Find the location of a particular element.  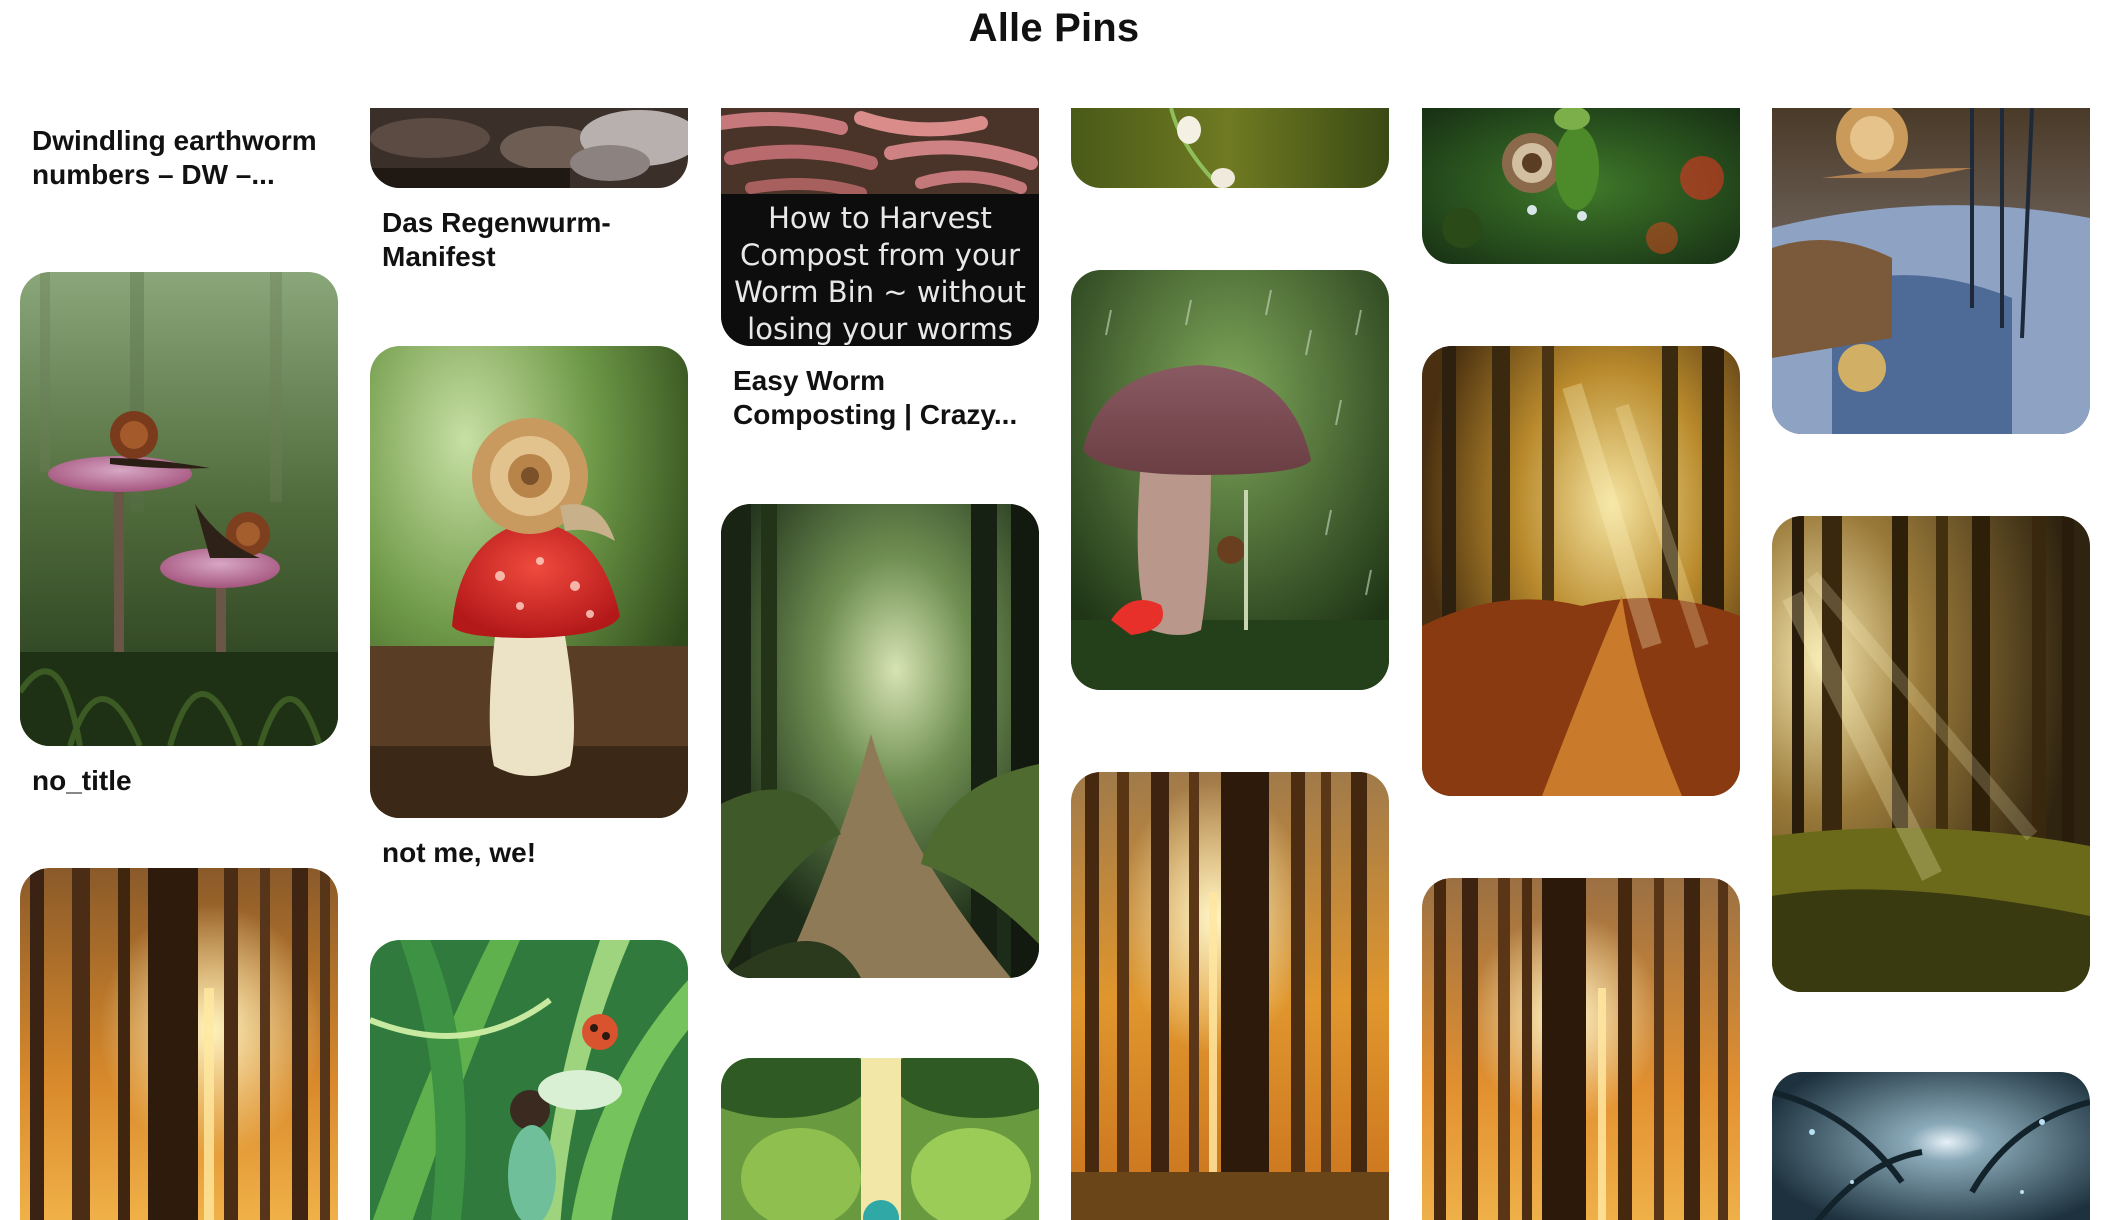

page-title: Alle Pins is located at coordinates (1054, 28).